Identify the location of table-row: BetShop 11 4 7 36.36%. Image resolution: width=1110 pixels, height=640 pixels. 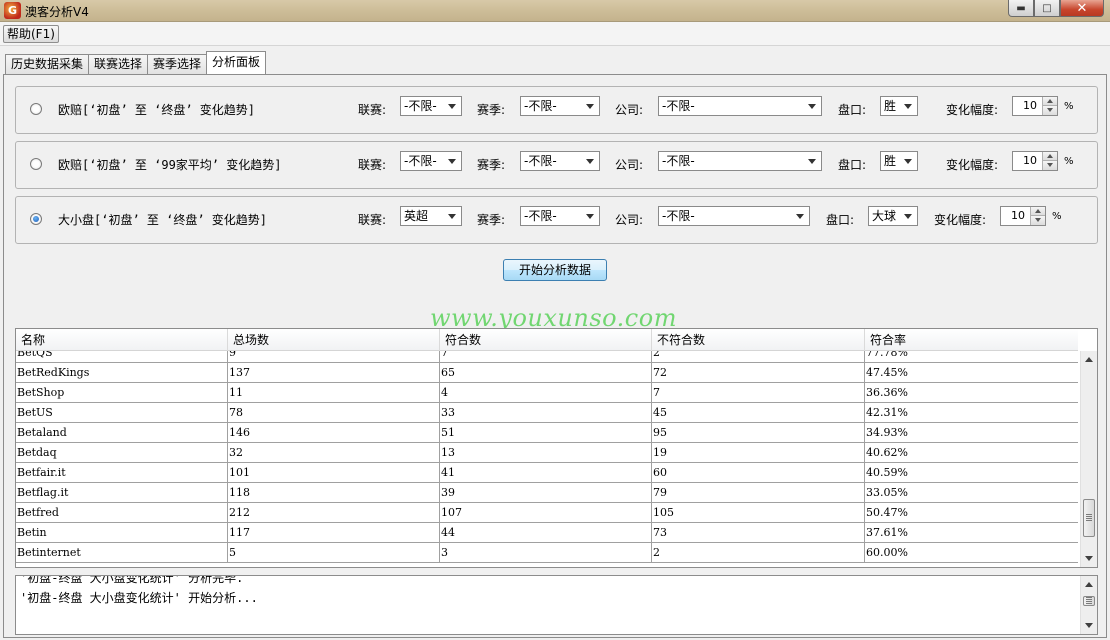
(547, 393).